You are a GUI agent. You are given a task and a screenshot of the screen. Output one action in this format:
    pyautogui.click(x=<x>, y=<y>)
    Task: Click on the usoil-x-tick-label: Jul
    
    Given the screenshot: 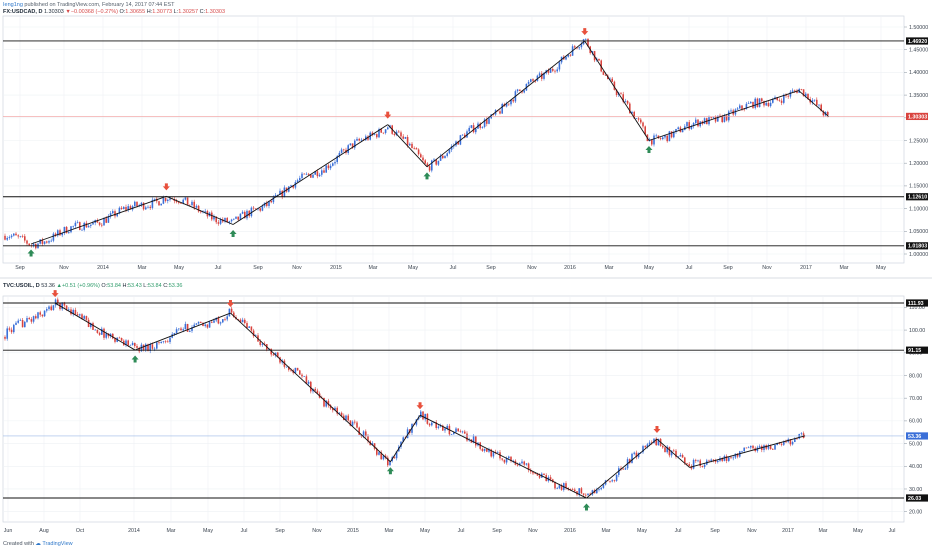 What is the action you would take?
    pyautogui.click(x=892, y=531)
    